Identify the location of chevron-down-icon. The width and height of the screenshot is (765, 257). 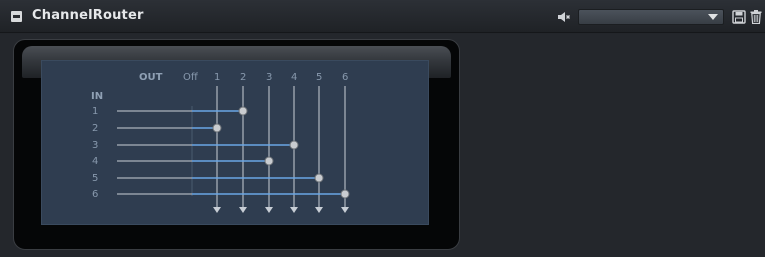
(713, 17).